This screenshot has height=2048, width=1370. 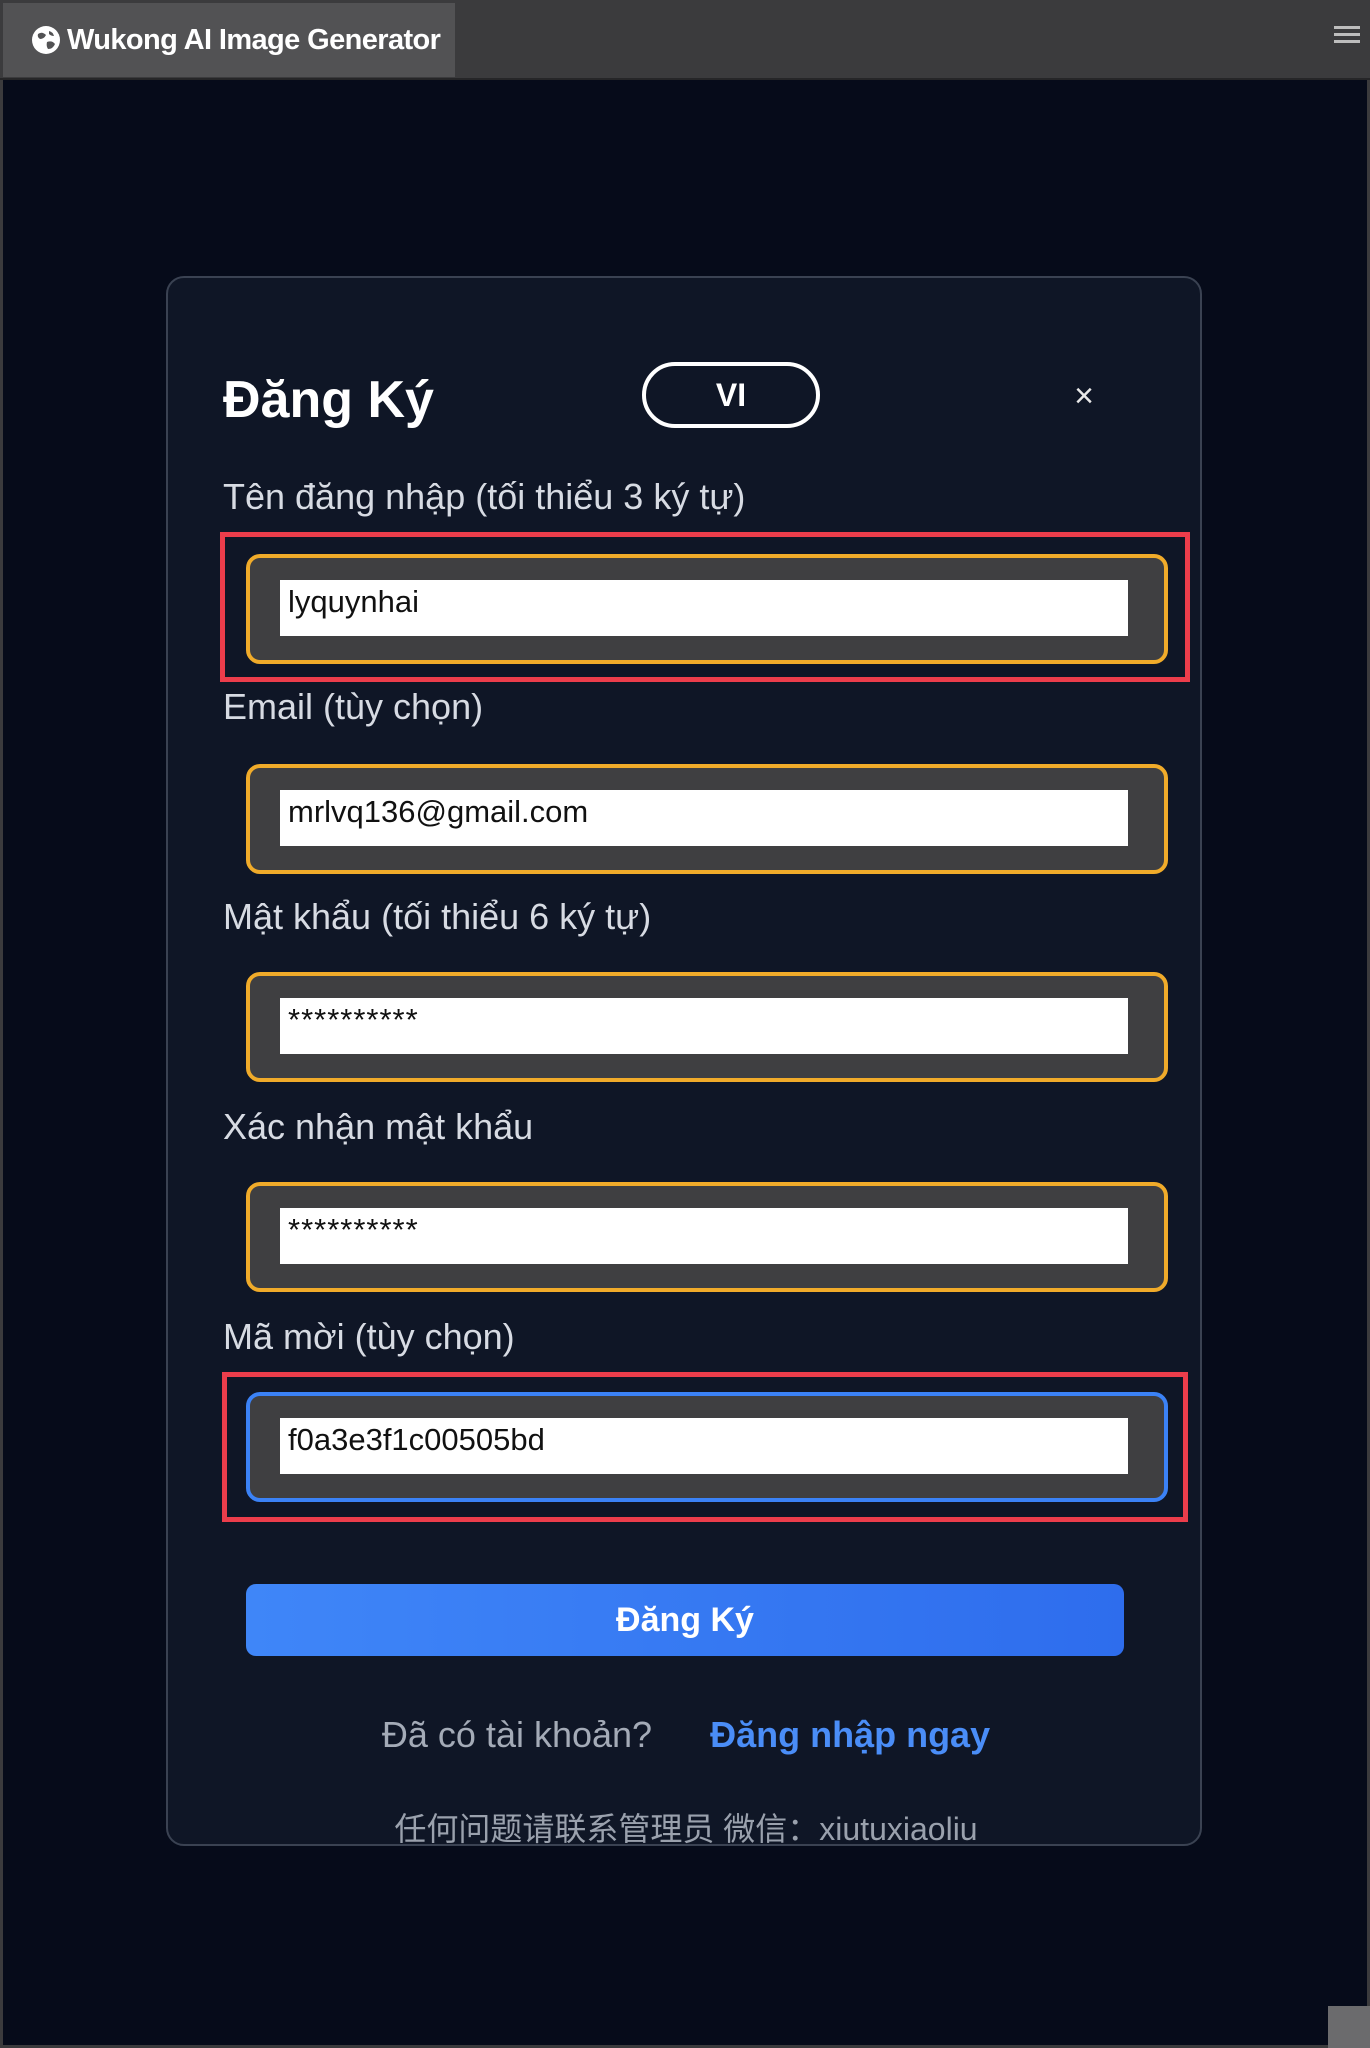 What do you see at coordinates (437, 916) in the screenshot?
I see `password-label: Mật khẩu (tối thiểu 6 ký tự)` at bounding box center [437, 916].